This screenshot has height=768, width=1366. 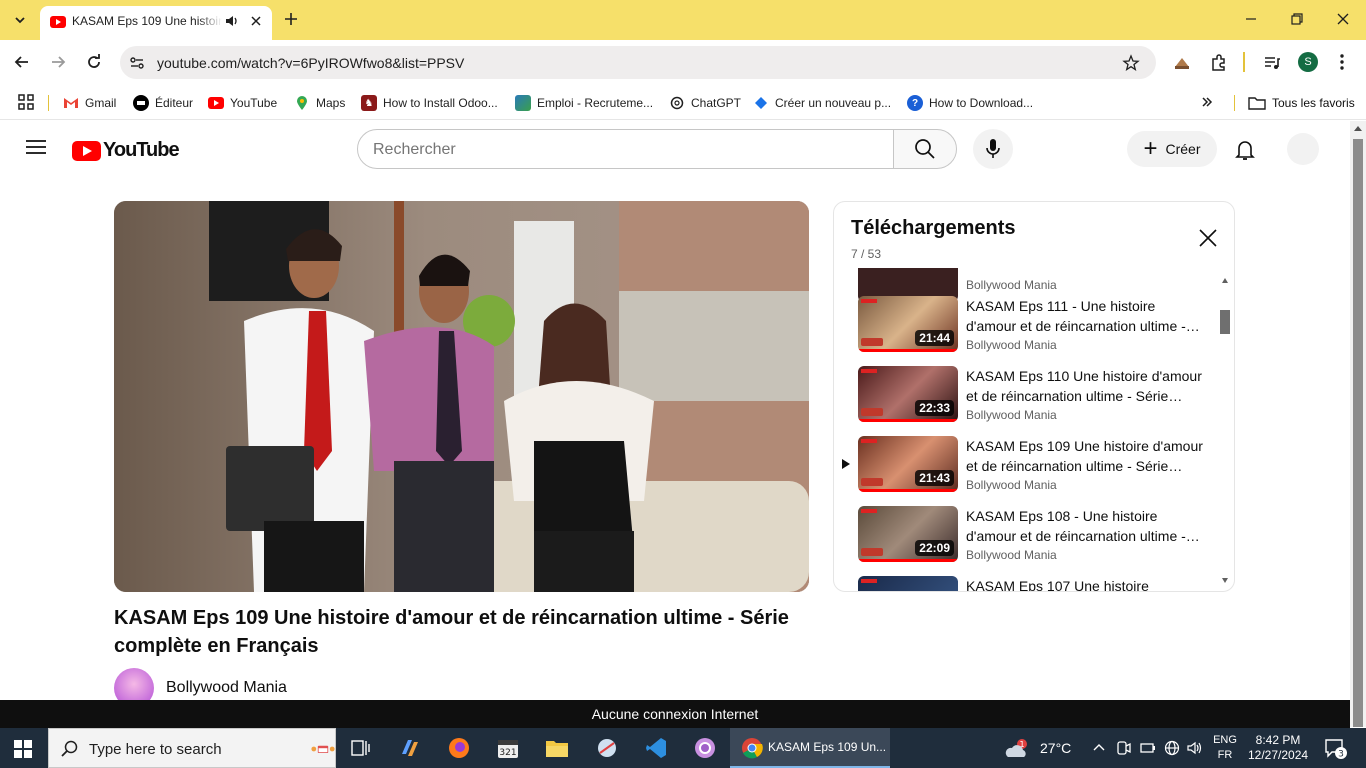 What do you see at coordinates (232, 21) in the screenshot?
I see `speaker-icon` at bounding box center [232, 21].